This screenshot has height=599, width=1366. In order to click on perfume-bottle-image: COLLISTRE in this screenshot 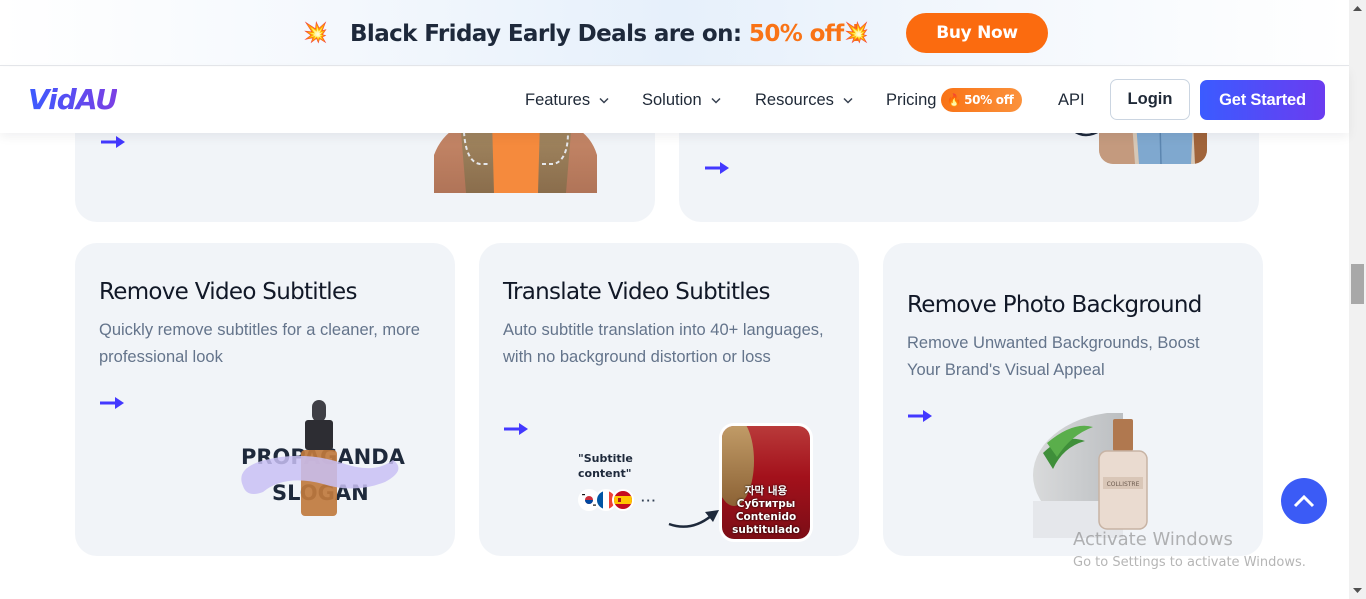, I will do `click(1123, 475)`.